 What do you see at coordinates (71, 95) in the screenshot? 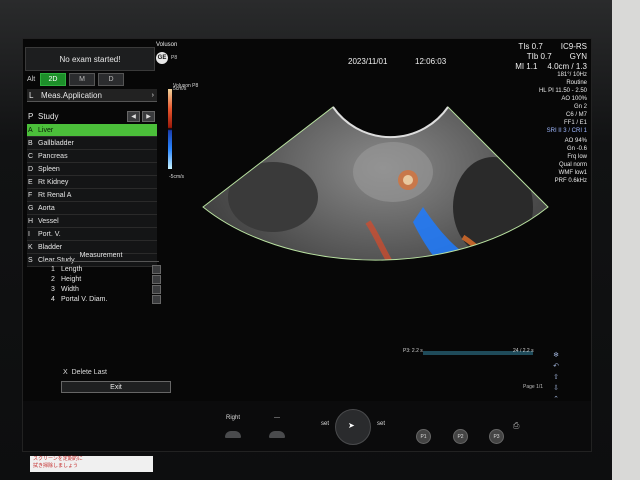
I see `meas-app-label: Meas.Application` at bounding box center [71, 95].